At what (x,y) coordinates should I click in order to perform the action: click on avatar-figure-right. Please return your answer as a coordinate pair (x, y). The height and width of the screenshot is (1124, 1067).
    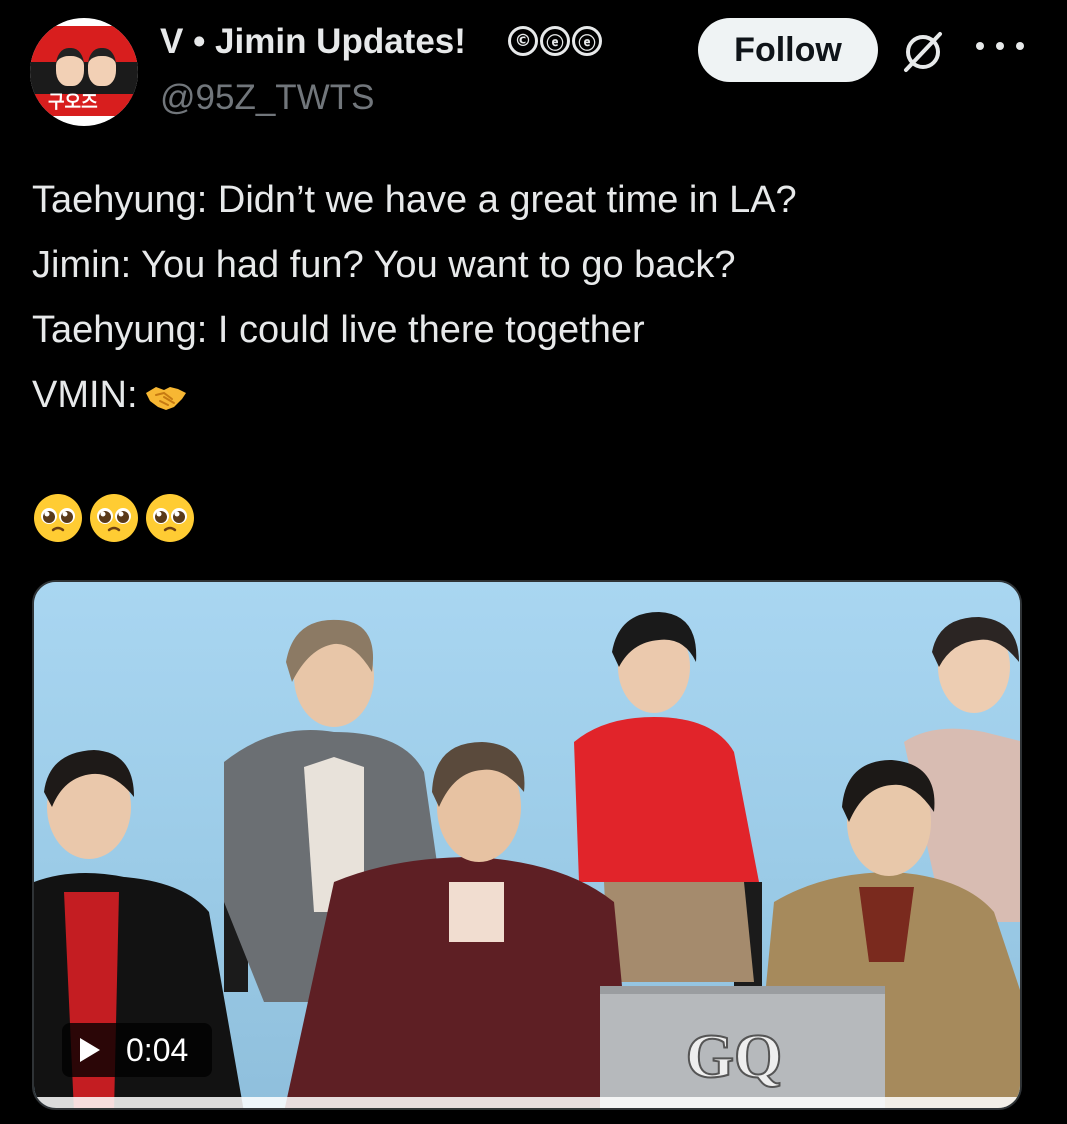
    Looking at the image, I should click on (102, 67).